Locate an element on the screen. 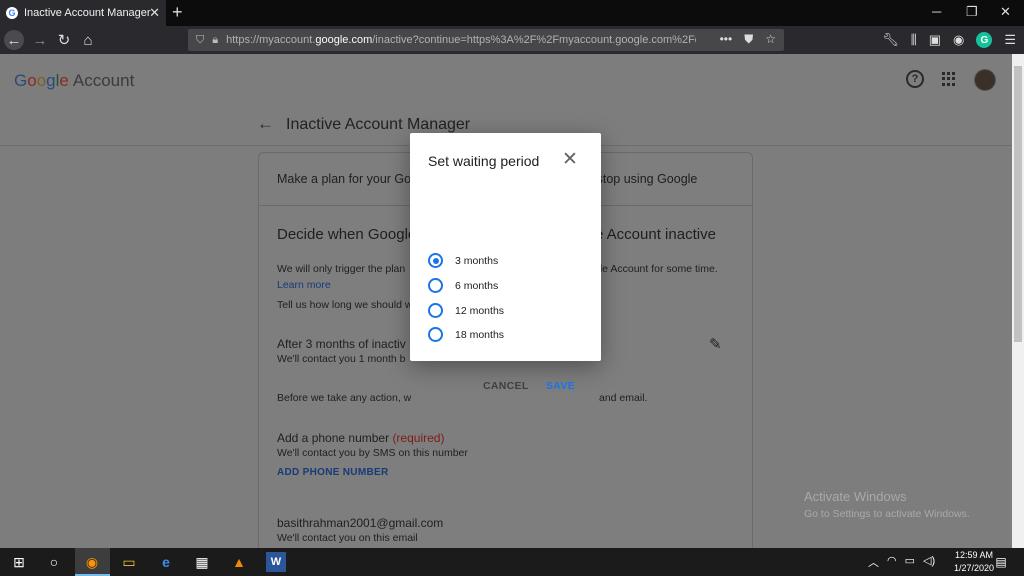 The width and height of the screenshot is (1024, 576). volume-icon: ◁) is located at coordinates (929, 562).